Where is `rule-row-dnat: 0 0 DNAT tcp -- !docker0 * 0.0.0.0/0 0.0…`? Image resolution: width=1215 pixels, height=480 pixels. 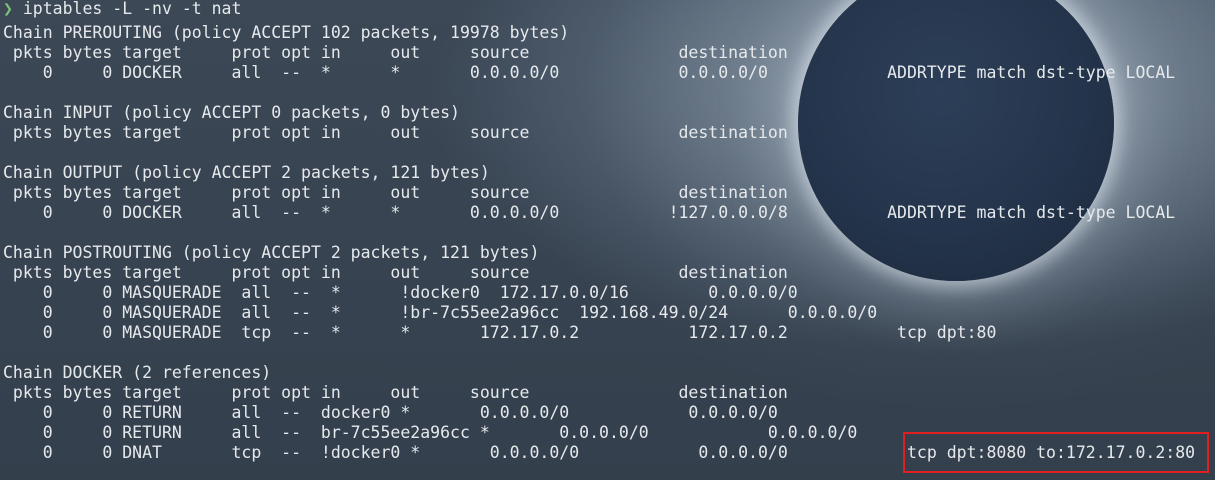 rule-row-dnat: 0 0 DNAT tcp -- !docker0 * 0.0.0.0/0 0.0… is located at coordinates (599, 452).